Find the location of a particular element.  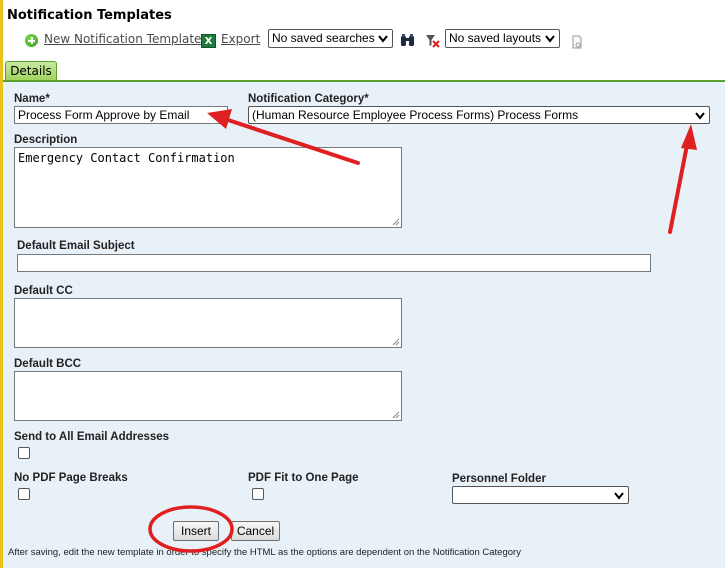

clear-filter-icon is located at coordinates (432, 40).